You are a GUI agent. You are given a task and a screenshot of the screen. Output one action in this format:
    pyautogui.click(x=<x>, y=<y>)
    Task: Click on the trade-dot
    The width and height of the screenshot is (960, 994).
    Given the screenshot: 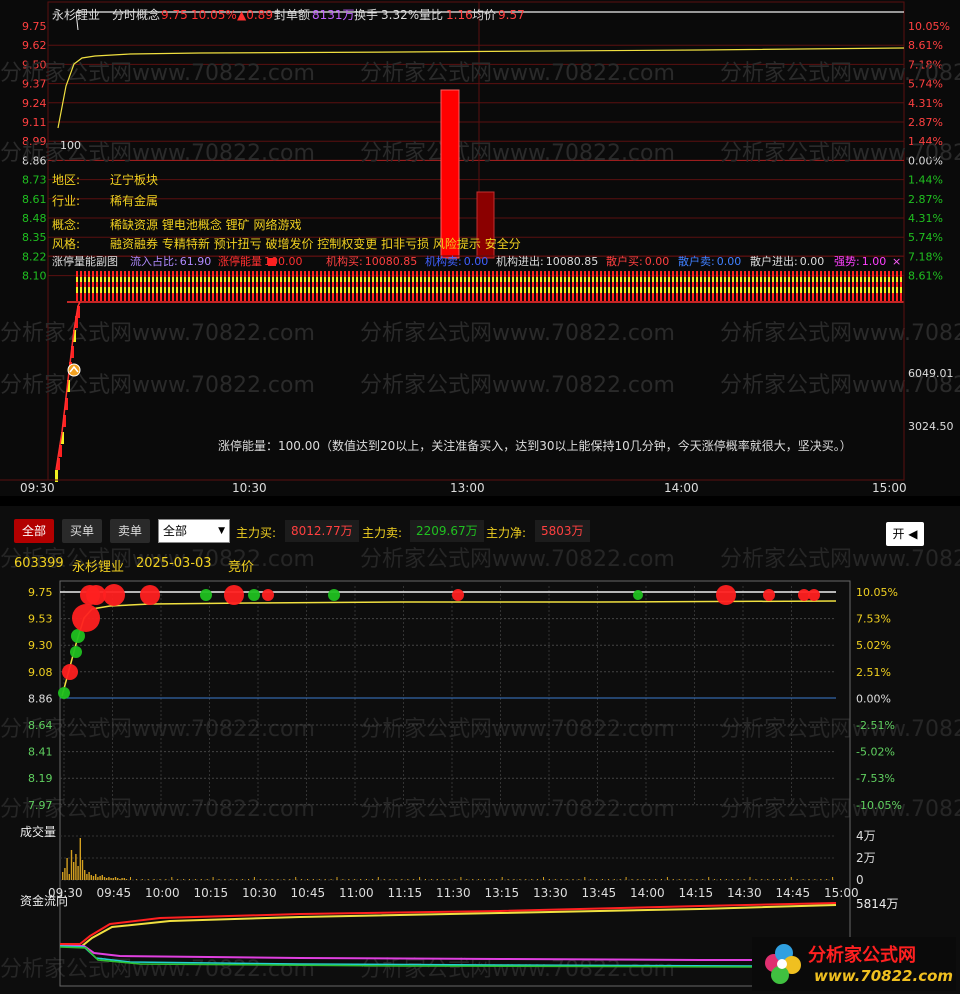 What is the action you would take?
    pyautogui.click(x=726, y=595)
    